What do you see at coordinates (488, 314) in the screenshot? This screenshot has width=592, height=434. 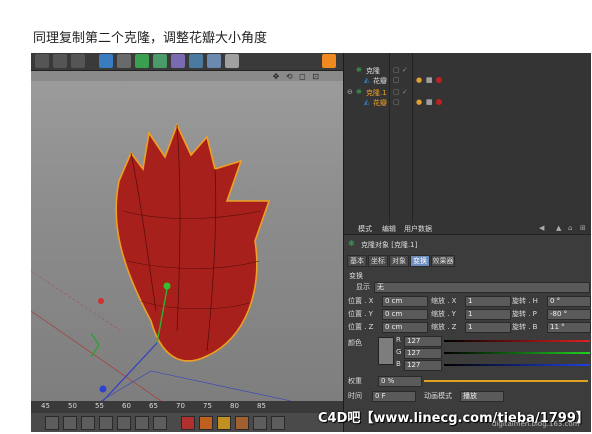 I see `scale-y-field: 1` at bounding box center [488, 314].